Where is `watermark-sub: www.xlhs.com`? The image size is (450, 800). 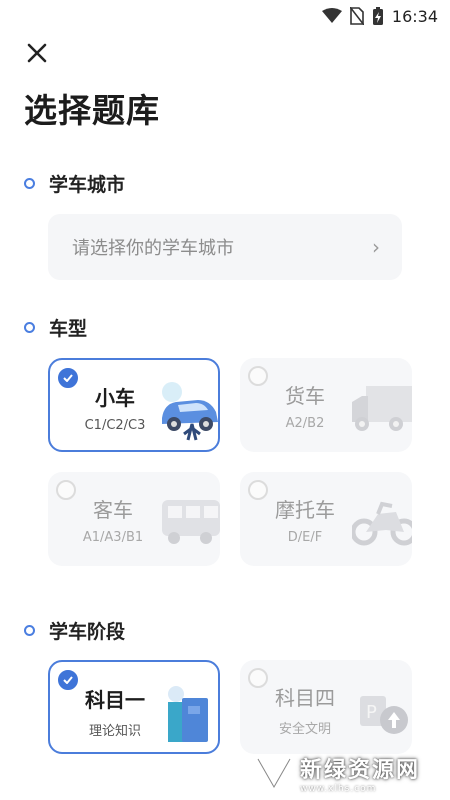 watermark-sub: www.xlhs.com is located at coordinates (338, 789).